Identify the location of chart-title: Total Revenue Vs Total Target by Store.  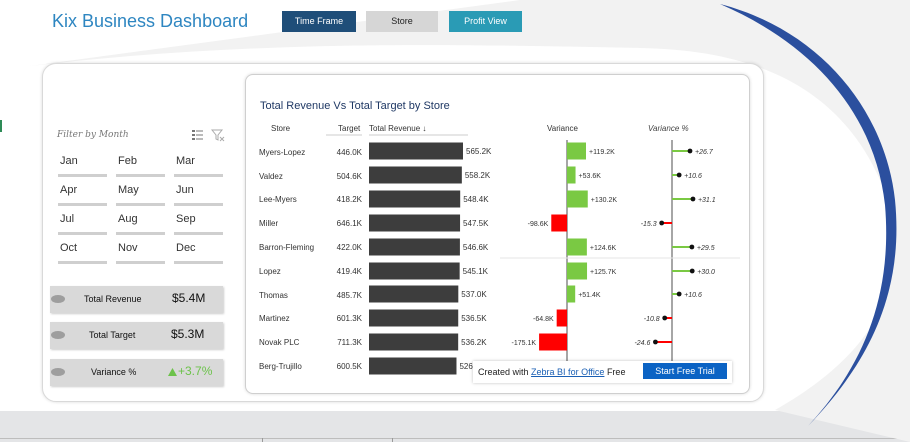
(355, 106).